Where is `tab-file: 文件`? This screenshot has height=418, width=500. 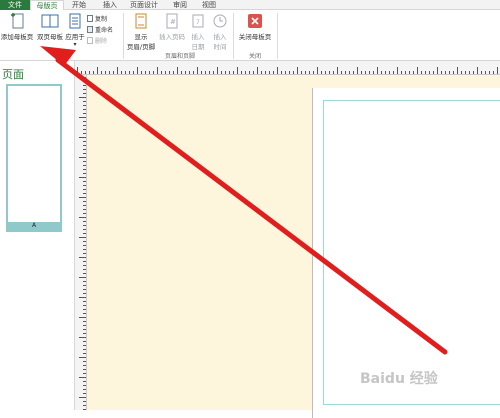 tab-file: 文件 is located at coordinates (15, 5).